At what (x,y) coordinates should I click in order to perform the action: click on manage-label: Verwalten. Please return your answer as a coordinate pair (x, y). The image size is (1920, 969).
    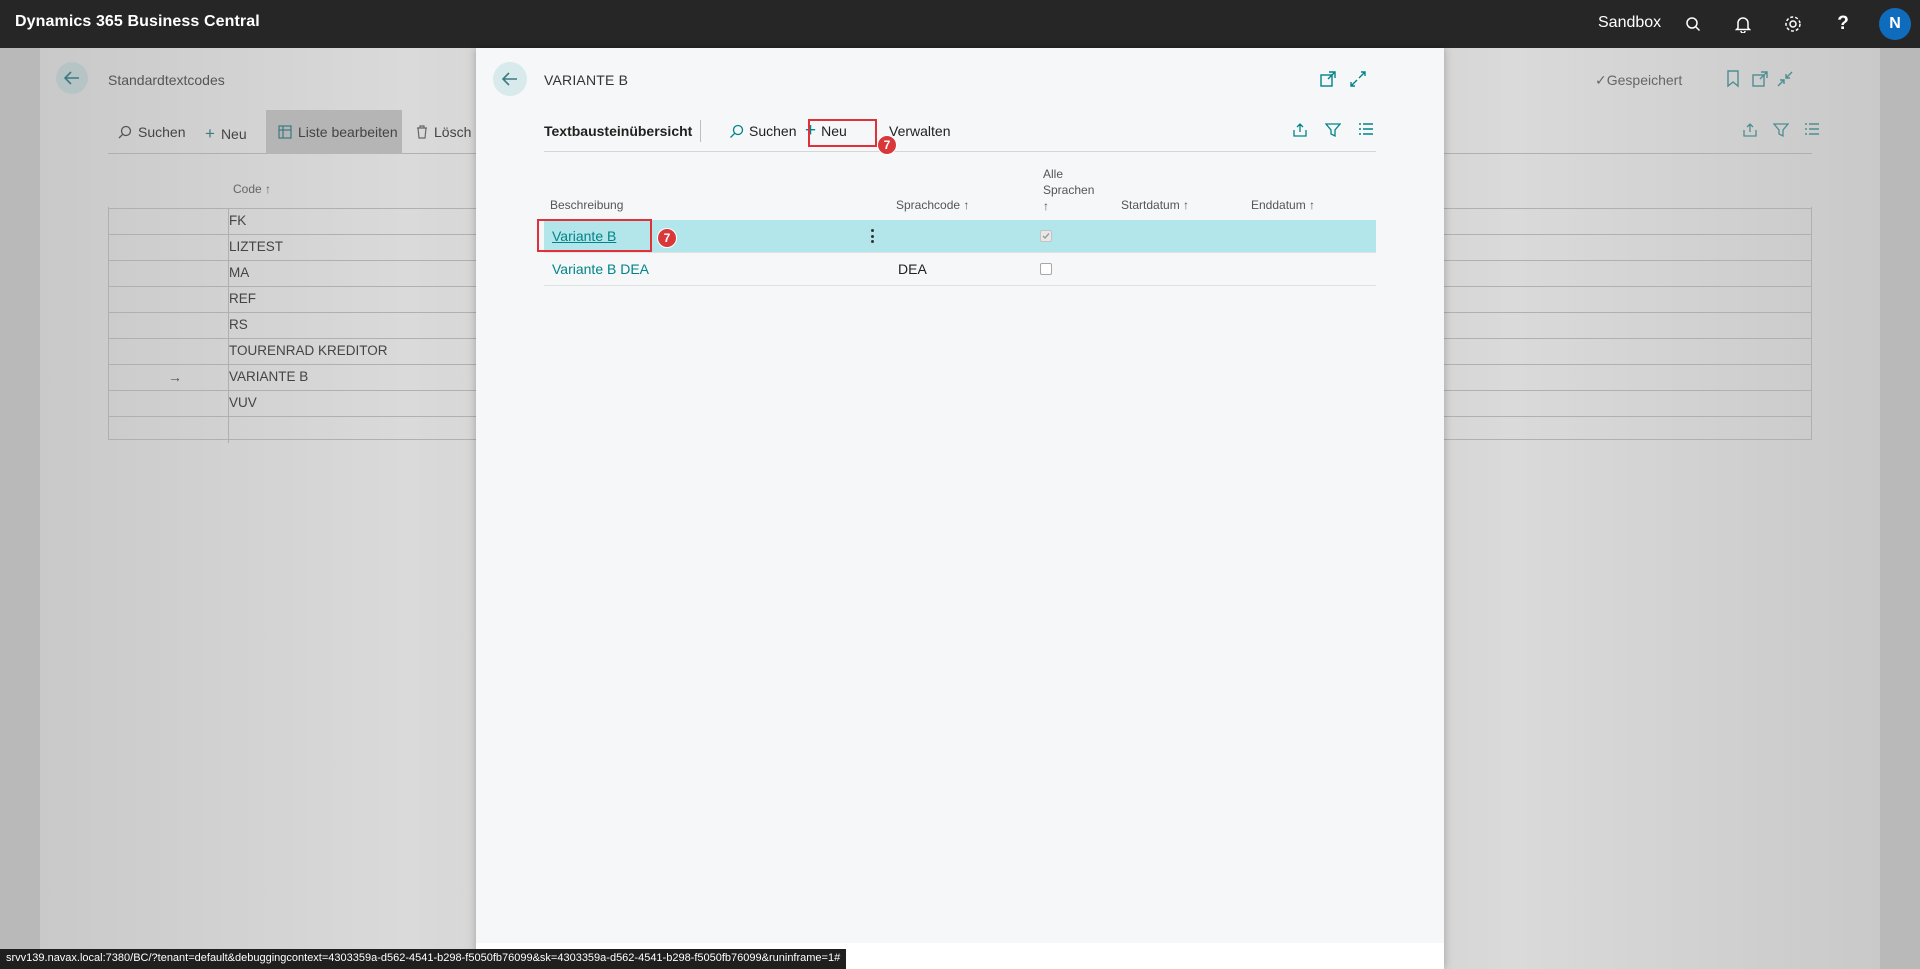
    Looking at the image, I should click on (920, 131).